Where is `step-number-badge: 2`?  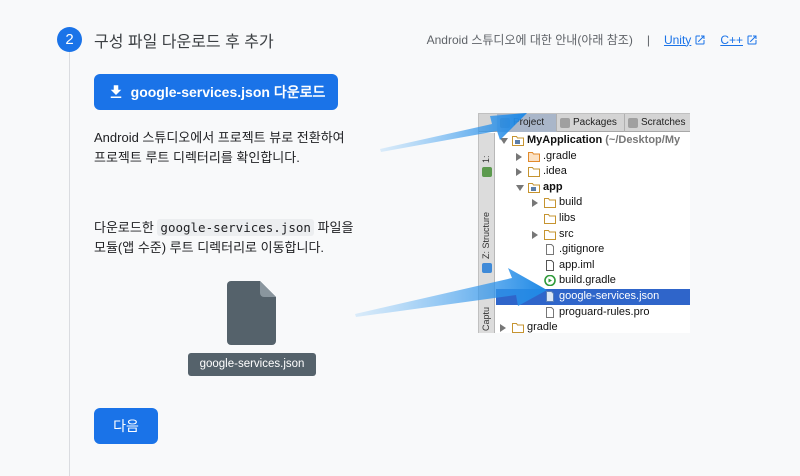 step-number-badge: 2 is located at coordinates (69, 39).